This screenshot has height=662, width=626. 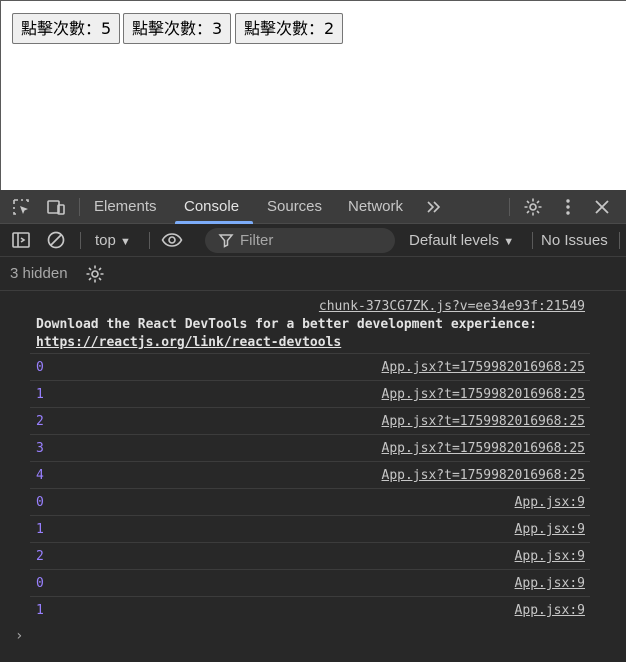 I want to click on hidden-messages-bar: 3 hidden, so click(x=313, y=274).